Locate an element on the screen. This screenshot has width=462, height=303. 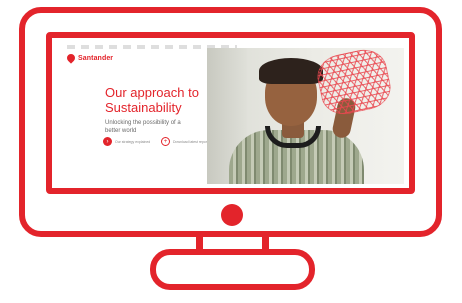
download-report-button: + Download latest report is located at coordinates (184, 141).